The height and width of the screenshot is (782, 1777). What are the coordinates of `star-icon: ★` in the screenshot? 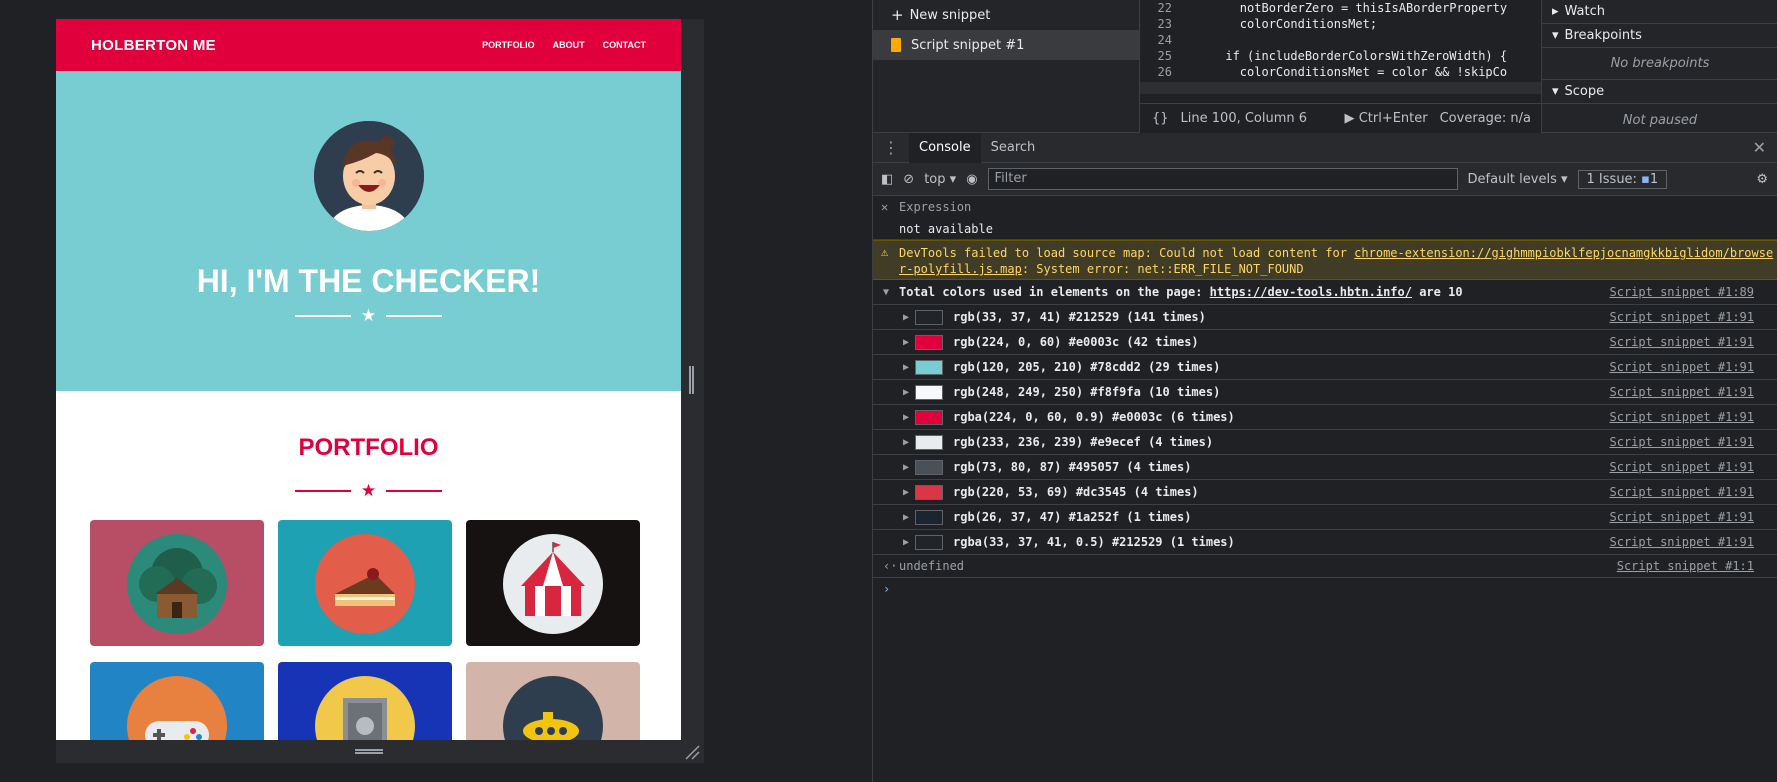 It's located at (368, 490).